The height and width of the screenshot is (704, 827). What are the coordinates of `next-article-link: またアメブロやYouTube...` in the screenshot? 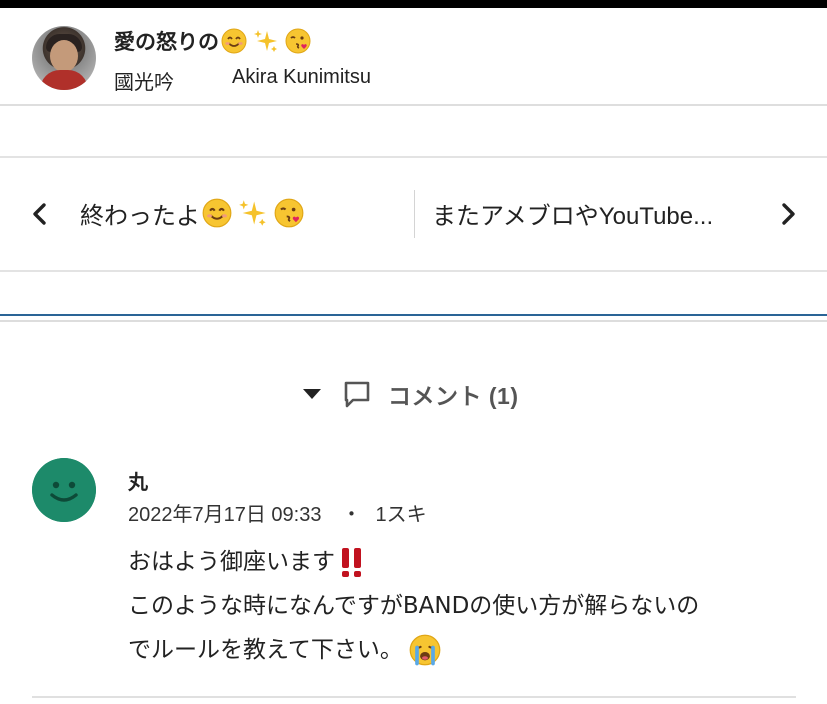 It's located at (591, 213).